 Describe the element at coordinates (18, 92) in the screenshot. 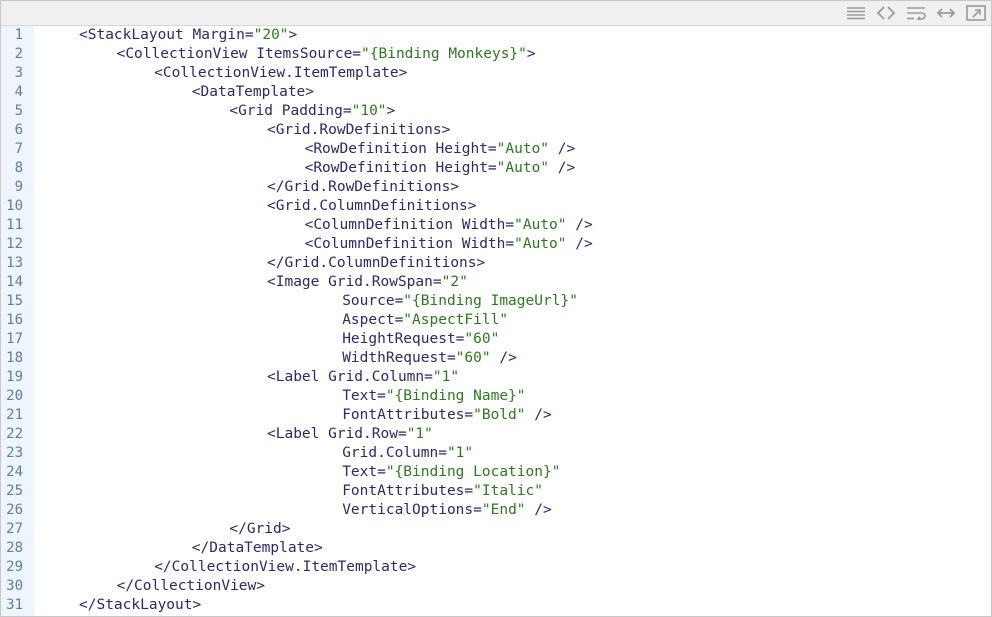

I see `line-number: 4` at that location.